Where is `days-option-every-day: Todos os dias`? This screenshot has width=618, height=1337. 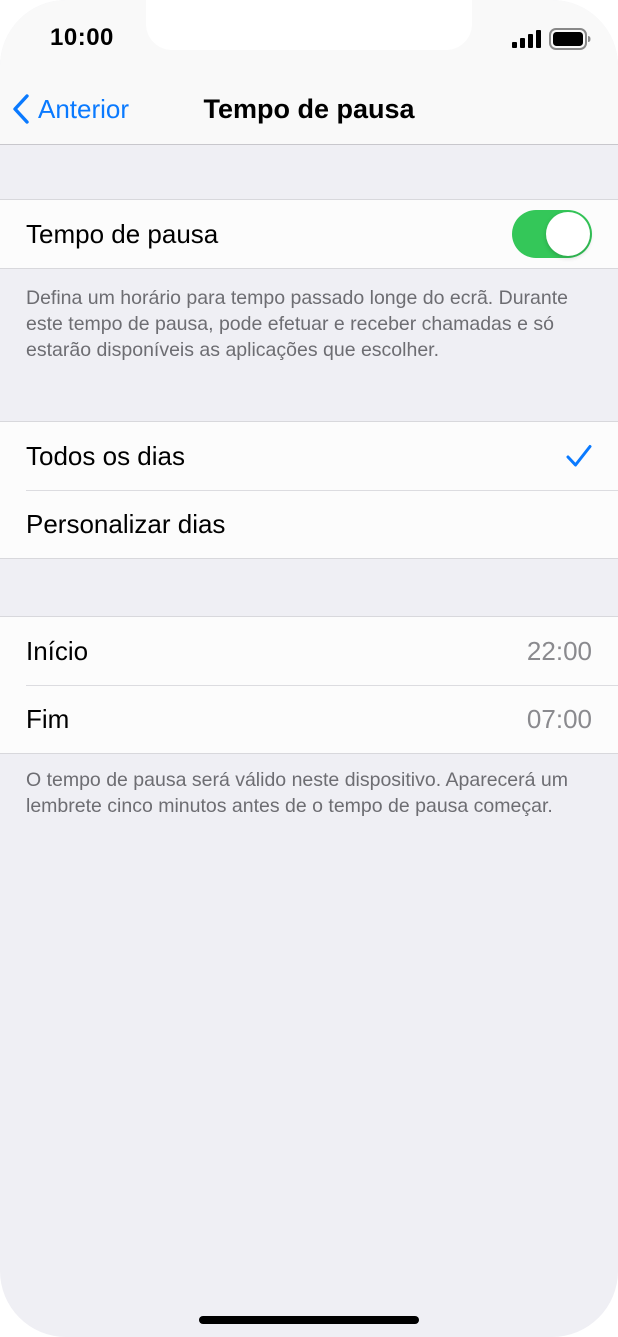
days-option-every-day: Todos os dias is located at coordinates (309, 456).